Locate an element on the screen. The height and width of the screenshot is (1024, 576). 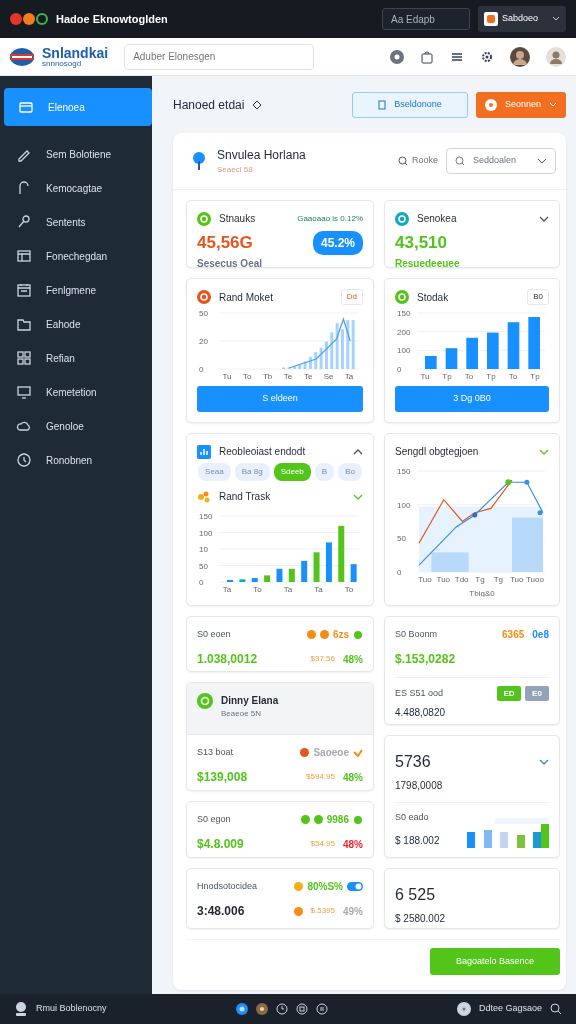
search-link: Rooke is located at coordinates (418, 161).